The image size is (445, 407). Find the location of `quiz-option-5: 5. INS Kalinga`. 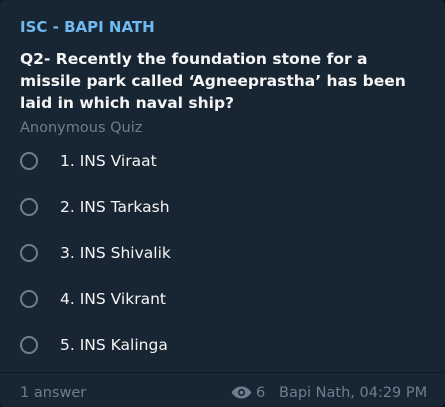

quiz-option-5: 5. INS Kalinga is located at coordinates (218, 347).